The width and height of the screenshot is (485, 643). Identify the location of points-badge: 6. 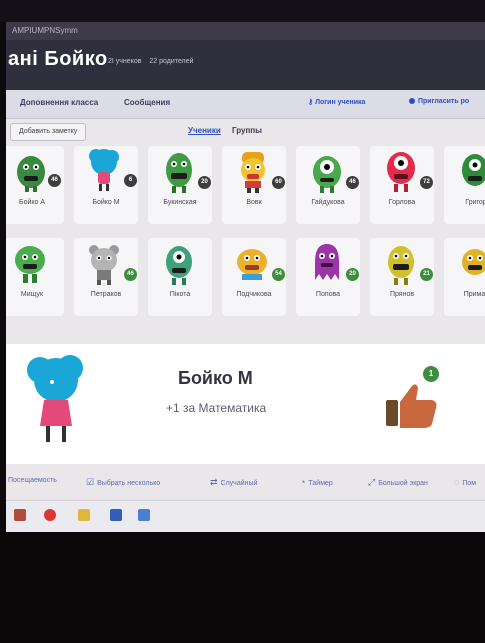
(130, 180).